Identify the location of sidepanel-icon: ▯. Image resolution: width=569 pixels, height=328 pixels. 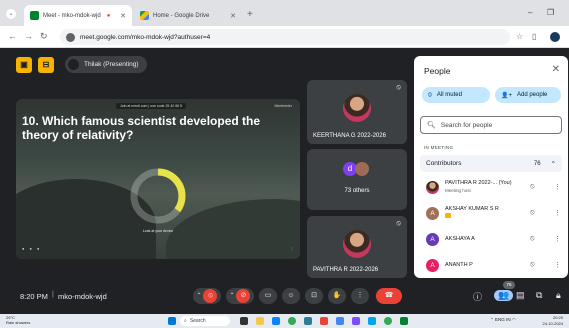
(534, 36).